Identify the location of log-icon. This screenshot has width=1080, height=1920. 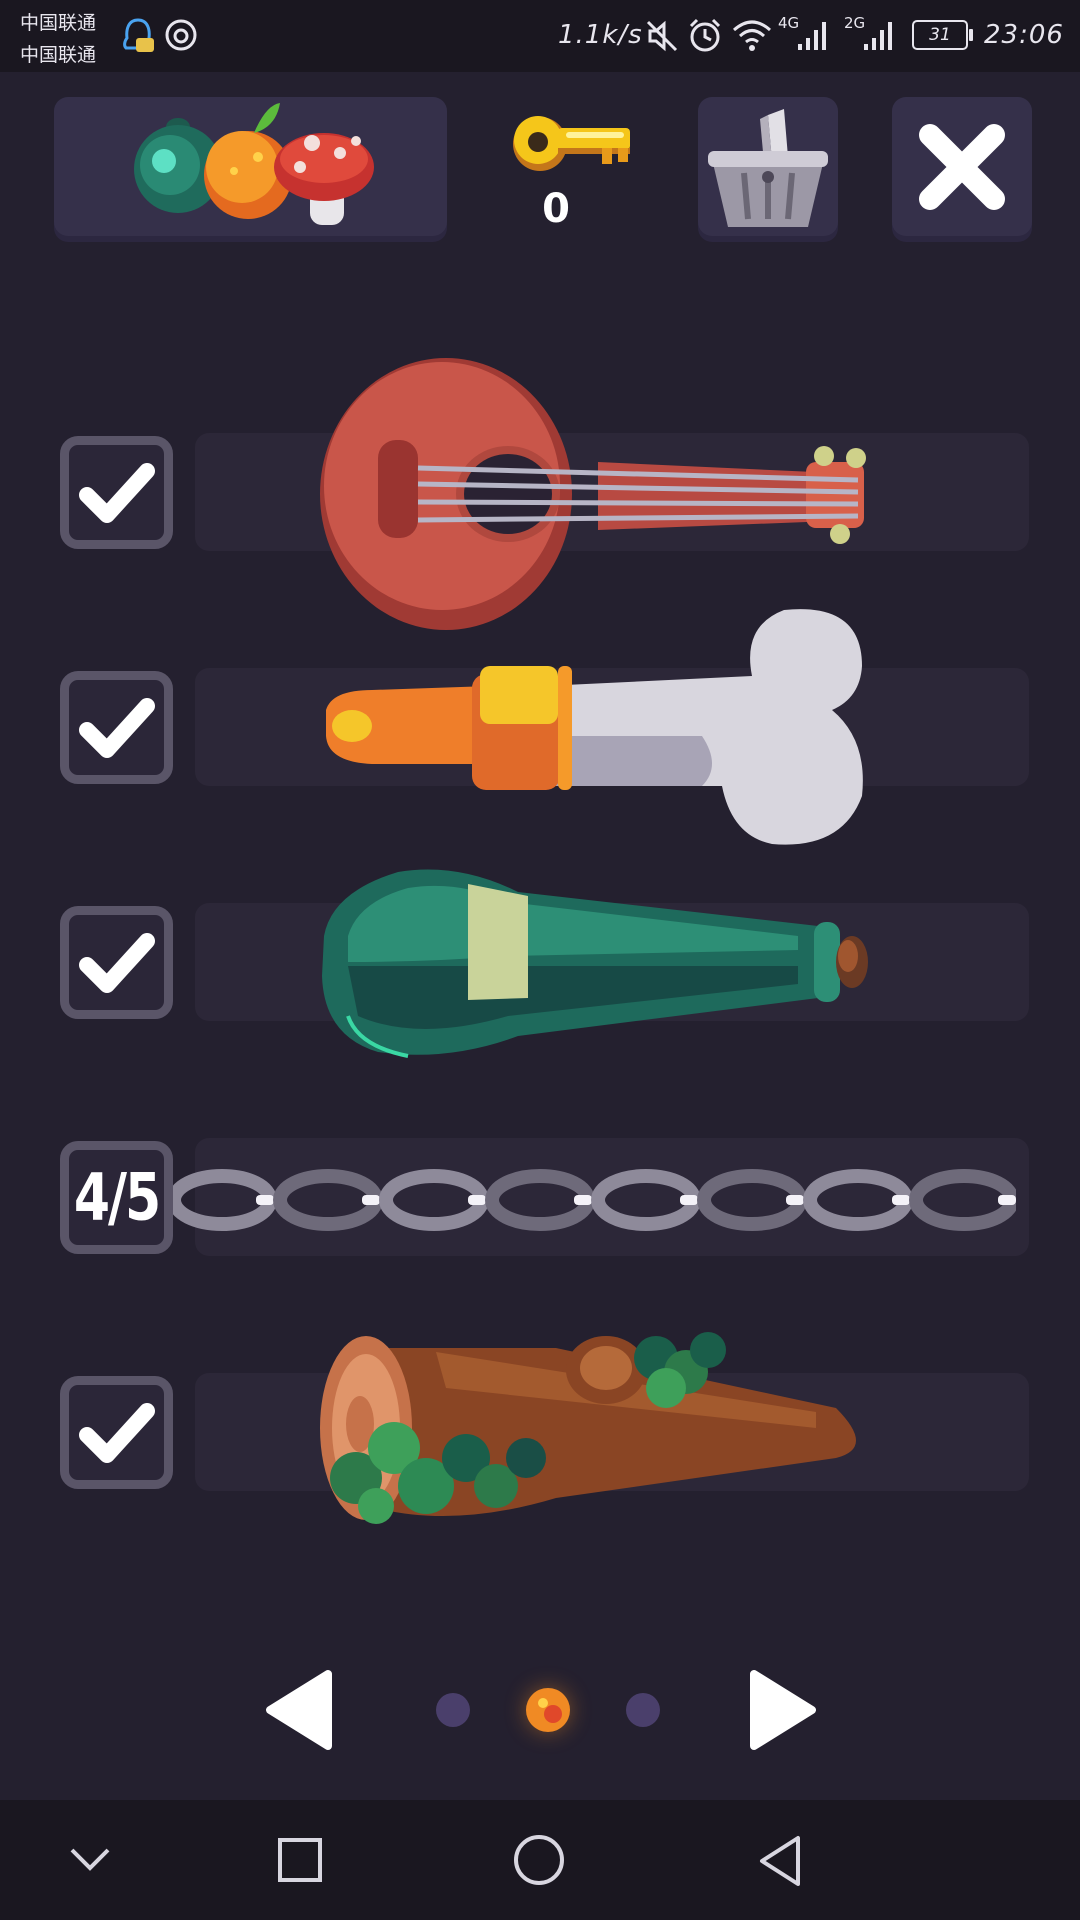
(588, 1428).